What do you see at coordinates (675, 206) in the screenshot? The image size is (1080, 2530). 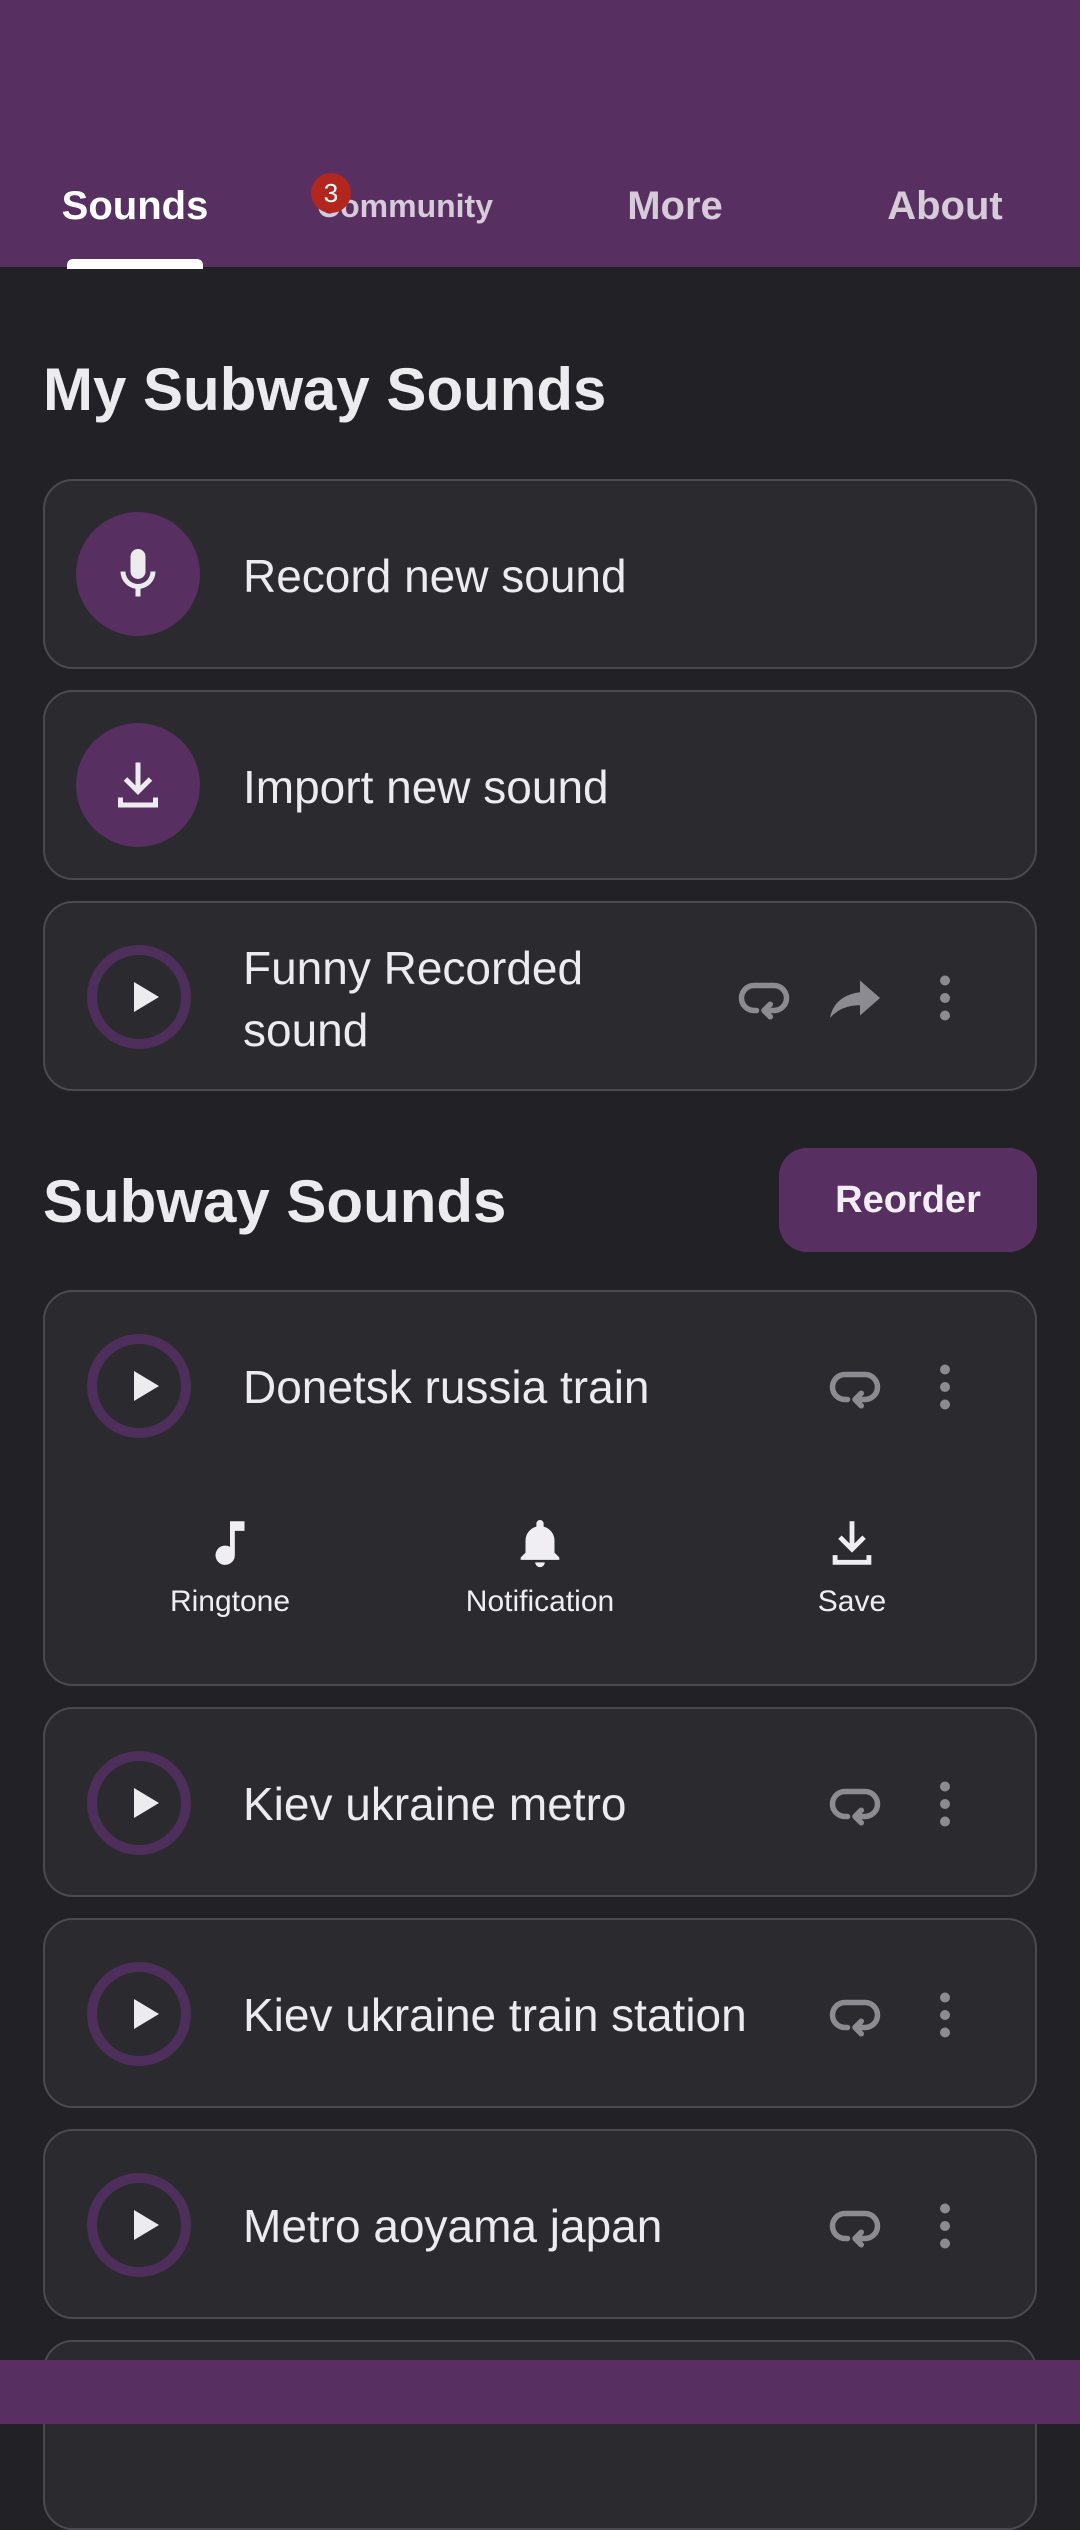 I see `tab-more: More` at bounding box center [675, 206].